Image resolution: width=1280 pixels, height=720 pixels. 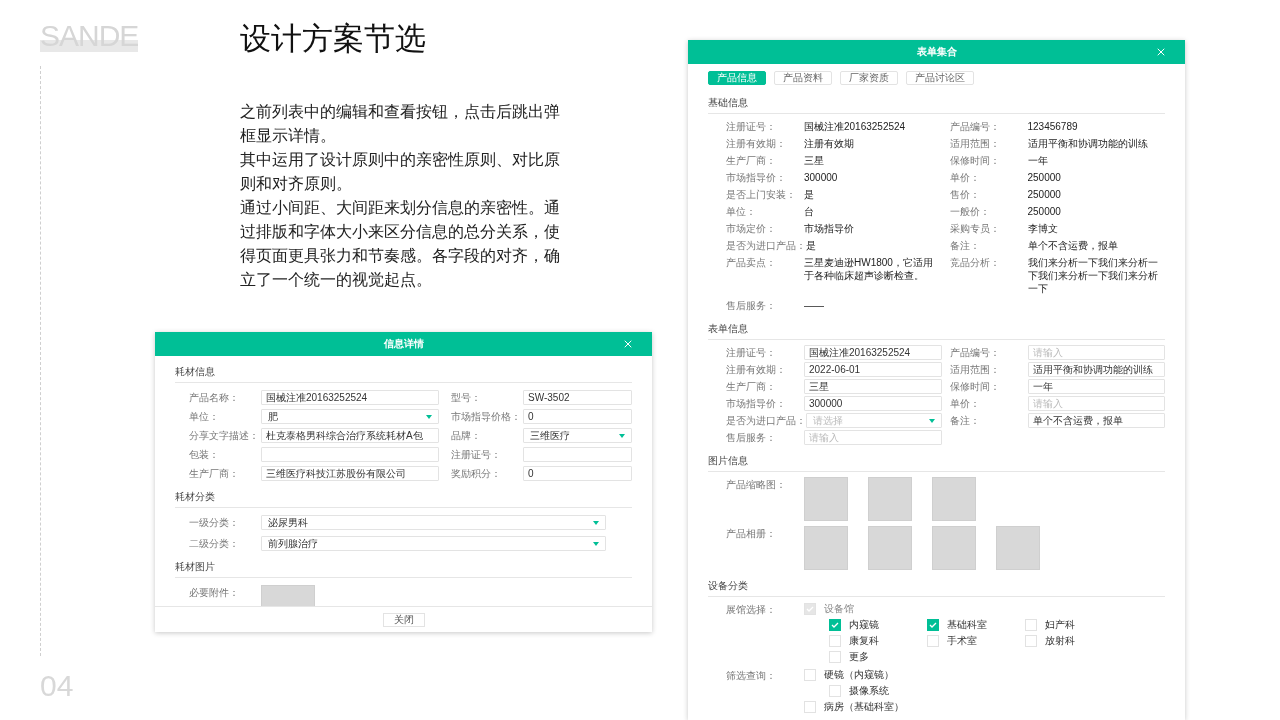 What do you see at coordinates (803, 78) in the screenshot?
I see `tab: 产品资料` at bounding box center [803, 78].